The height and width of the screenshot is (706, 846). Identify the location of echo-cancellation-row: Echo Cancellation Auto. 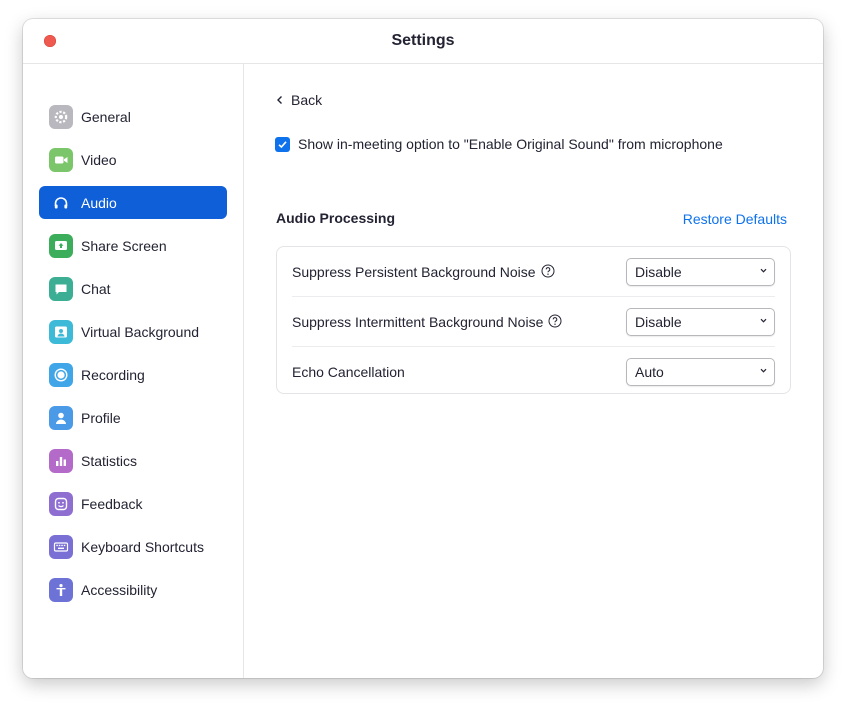
(533, 372).